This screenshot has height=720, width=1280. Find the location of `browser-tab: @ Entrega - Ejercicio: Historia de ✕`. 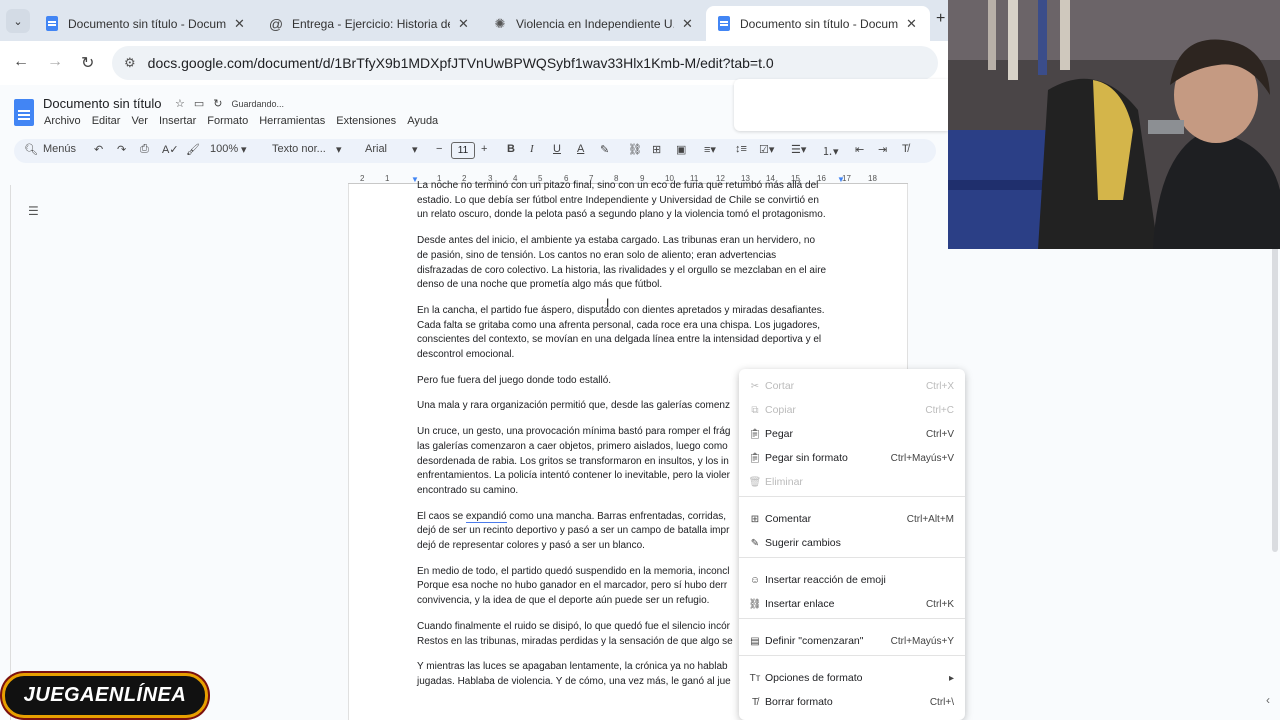

browser-tab: @ Entrega - Ejercicio: Historia de ✕ is located at coordinates (370, 23).